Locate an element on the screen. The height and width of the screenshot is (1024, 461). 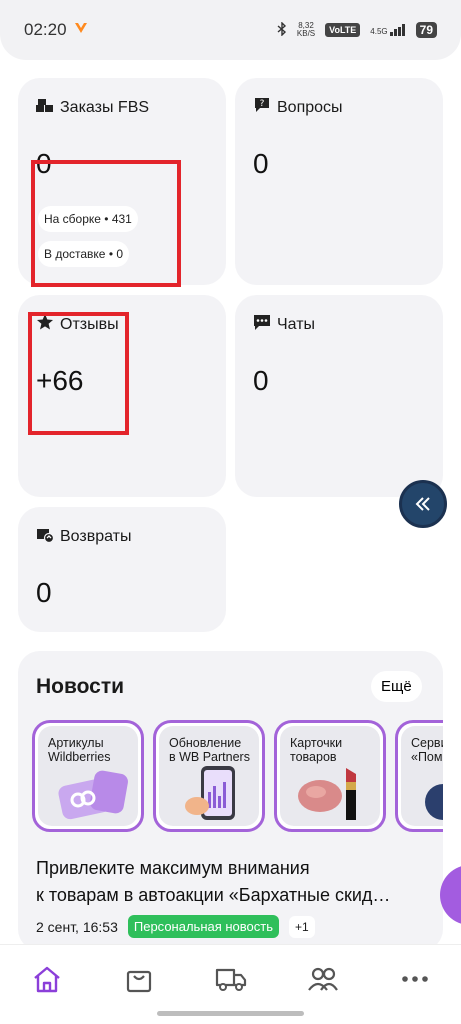
questions-title: ? Вопросы is located at coordinates (298, 107).